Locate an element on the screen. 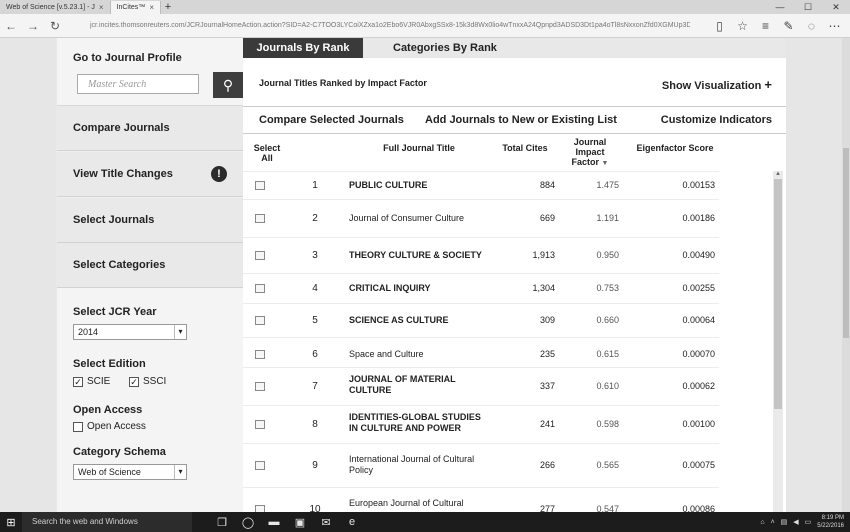  row-journal-title: SCIENCE AS CULTURE is located at coordinates (424, 320).